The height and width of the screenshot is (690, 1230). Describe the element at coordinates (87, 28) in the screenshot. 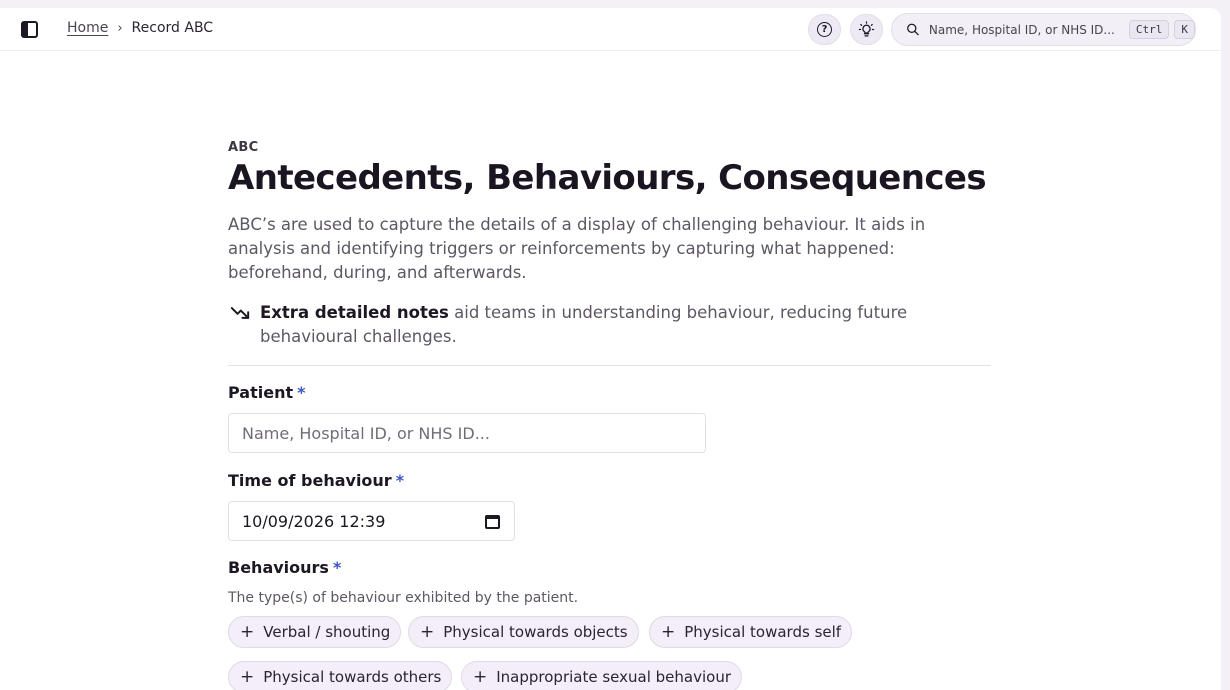

I see `breadcrumb-home-link: Home` at that location.